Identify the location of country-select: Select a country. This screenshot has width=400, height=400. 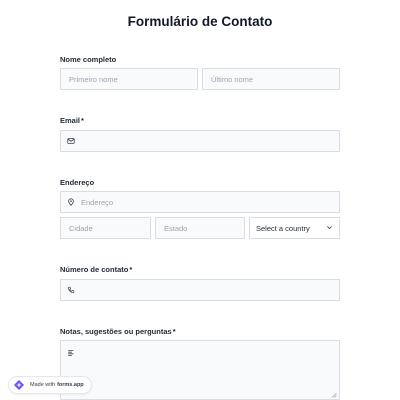
(294, 228).